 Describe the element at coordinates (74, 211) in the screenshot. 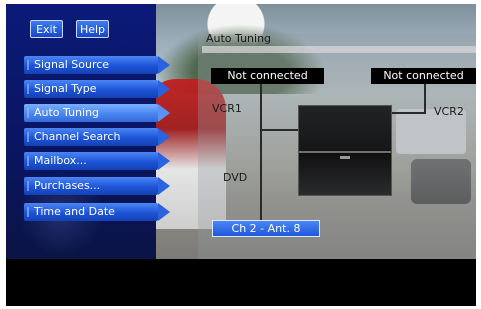

I see `menu-item-label: Time and Date` at that location.